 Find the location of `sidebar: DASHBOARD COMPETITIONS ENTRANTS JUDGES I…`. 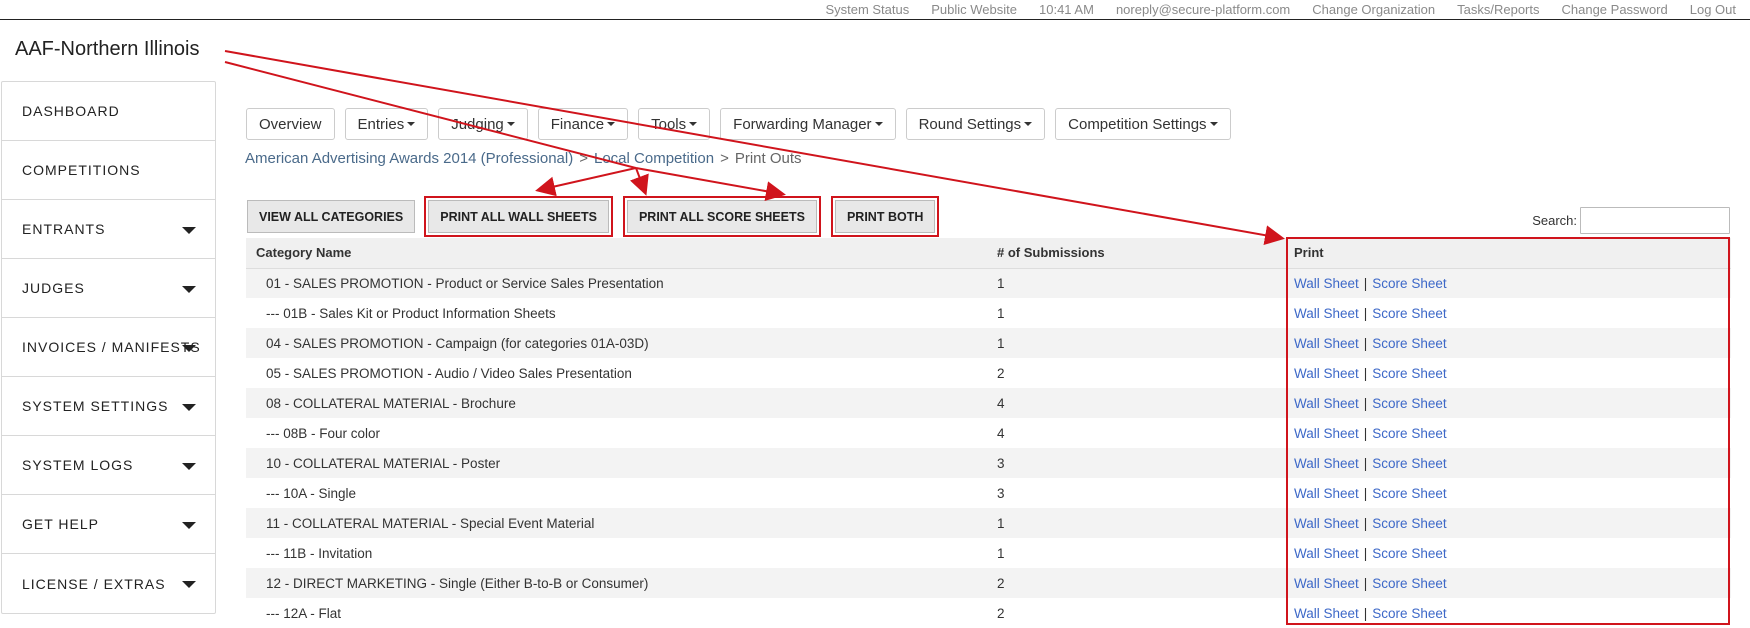

sidebar: DASHBOARD COMPETITIONS ENTRANTS JUDGES I… is located at coordinates (108, 347).